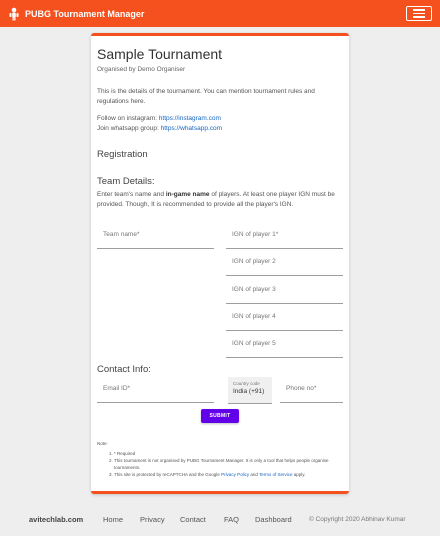 Image resolution: width=440 pixels, height=536 pixels. I want to click on team-name-field: Team name*, so click(155, 237).